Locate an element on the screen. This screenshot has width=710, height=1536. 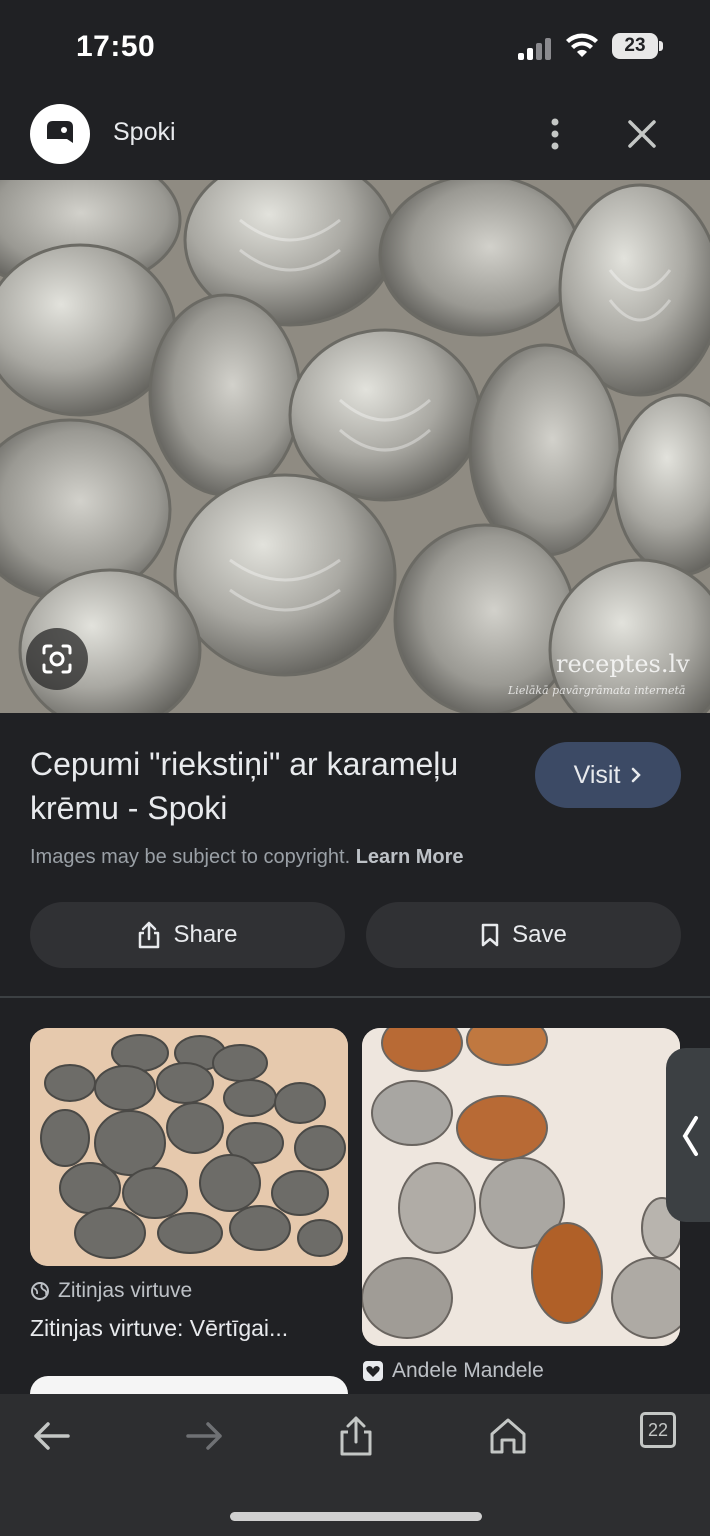
status-time: 17:50 is located at coordinates (116, 46).